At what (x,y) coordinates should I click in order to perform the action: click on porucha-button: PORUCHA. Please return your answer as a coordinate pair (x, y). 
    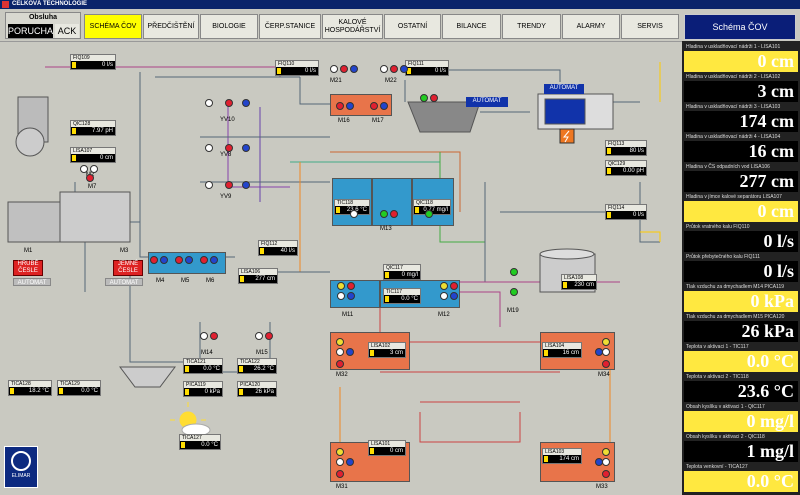
    Looking at the image, I should click on (30, 31).